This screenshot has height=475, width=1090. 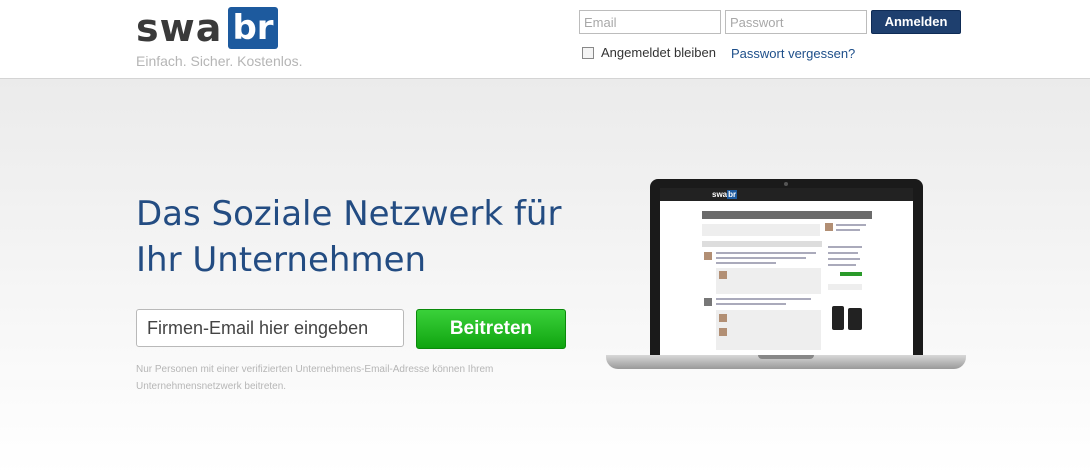 What do you see at coordinates (916, 22) in the screenshot?
I see `login-button: Anmelden` at bounding box center [916, 22].